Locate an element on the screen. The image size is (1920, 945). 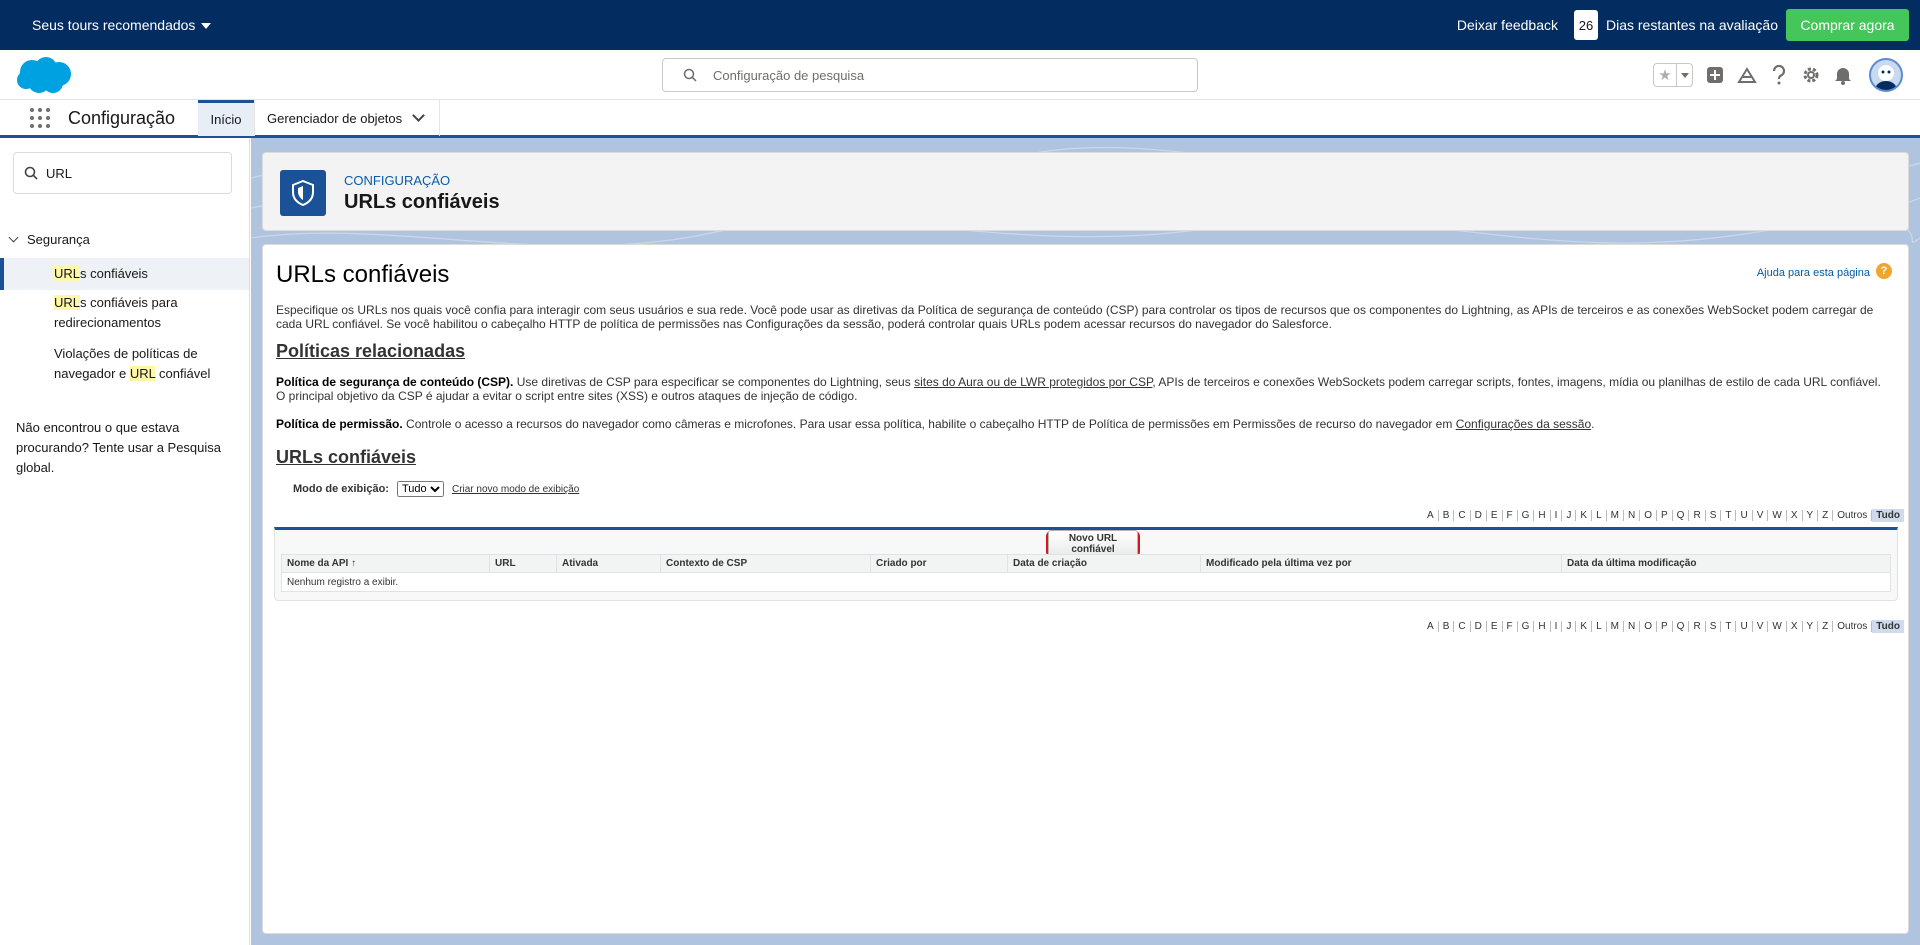
help-link: Ajuda para esta página is located at coordinates (1813, 273).